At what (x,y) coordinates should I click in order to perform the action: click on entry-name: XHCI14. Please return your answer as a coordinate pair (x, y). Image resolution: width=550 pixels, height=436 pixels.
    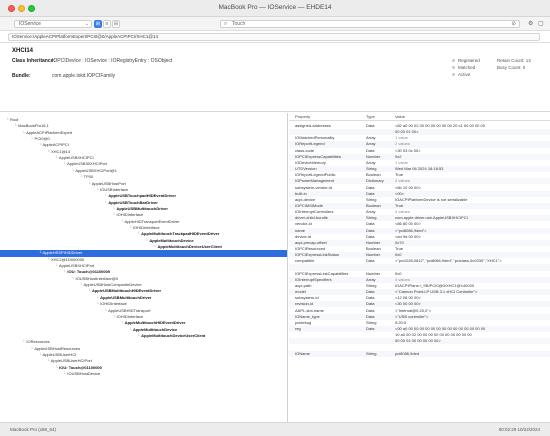
    Looking at the image, I should click on (23, 51).